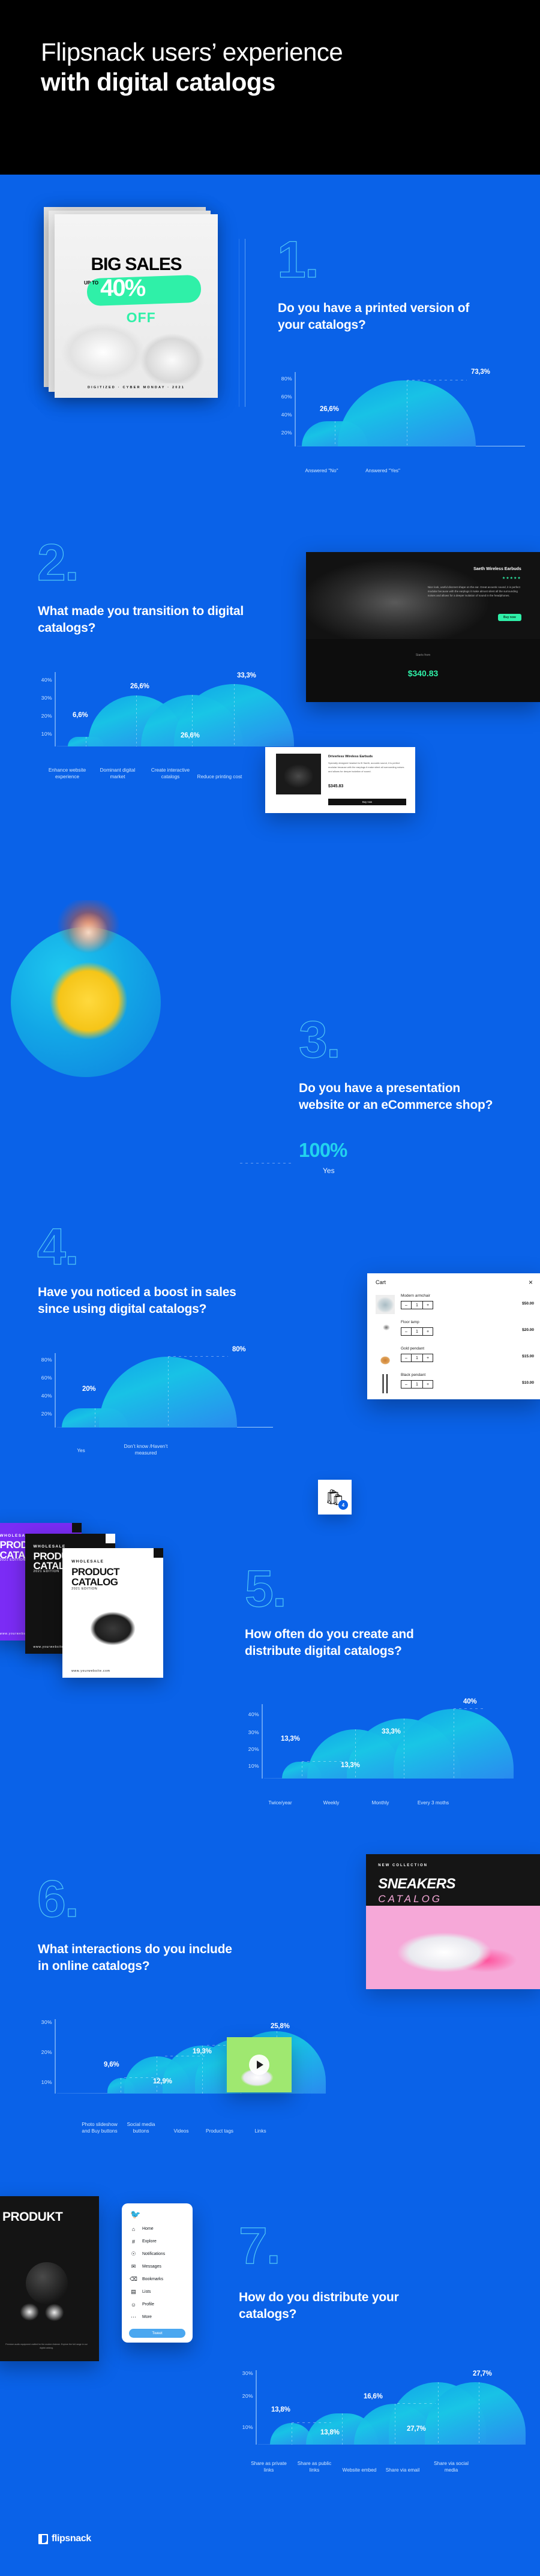  Describe the element at coordinates (247, 2373) in the screenshot. I see `chart-7-ytick-2: 30%` at that location.